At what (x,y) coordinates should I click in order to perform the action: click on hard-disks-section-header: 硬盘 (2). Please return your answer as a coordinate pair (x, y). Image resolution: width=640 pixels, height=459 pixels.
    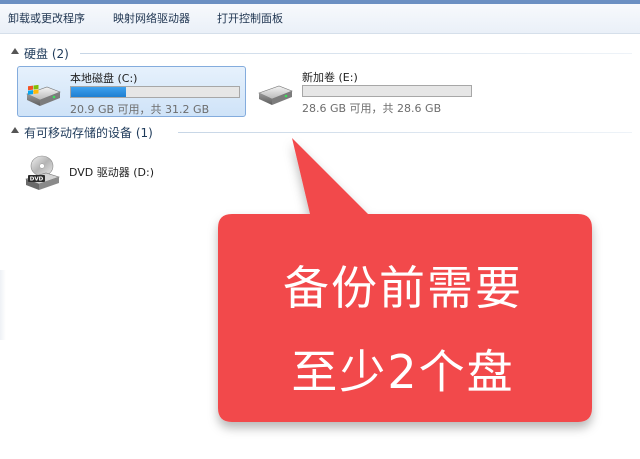
    Looking at the image, I should click on (320, 53).